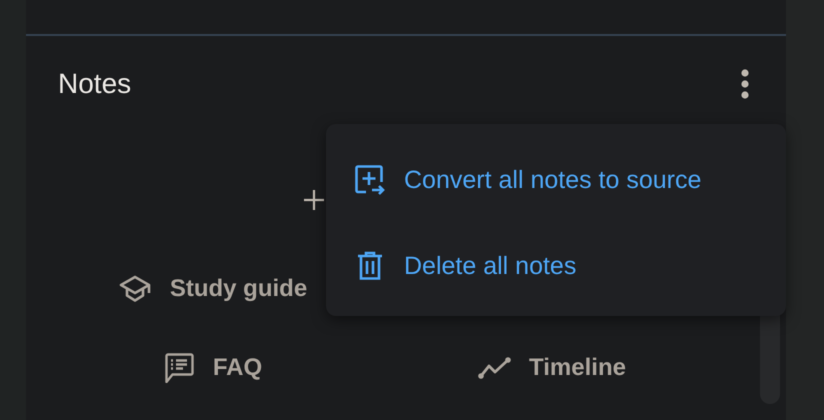  Describe the element at coordinates (552, 368) in the screenshot. I see `suggestion-chip: Timeline` at that location.